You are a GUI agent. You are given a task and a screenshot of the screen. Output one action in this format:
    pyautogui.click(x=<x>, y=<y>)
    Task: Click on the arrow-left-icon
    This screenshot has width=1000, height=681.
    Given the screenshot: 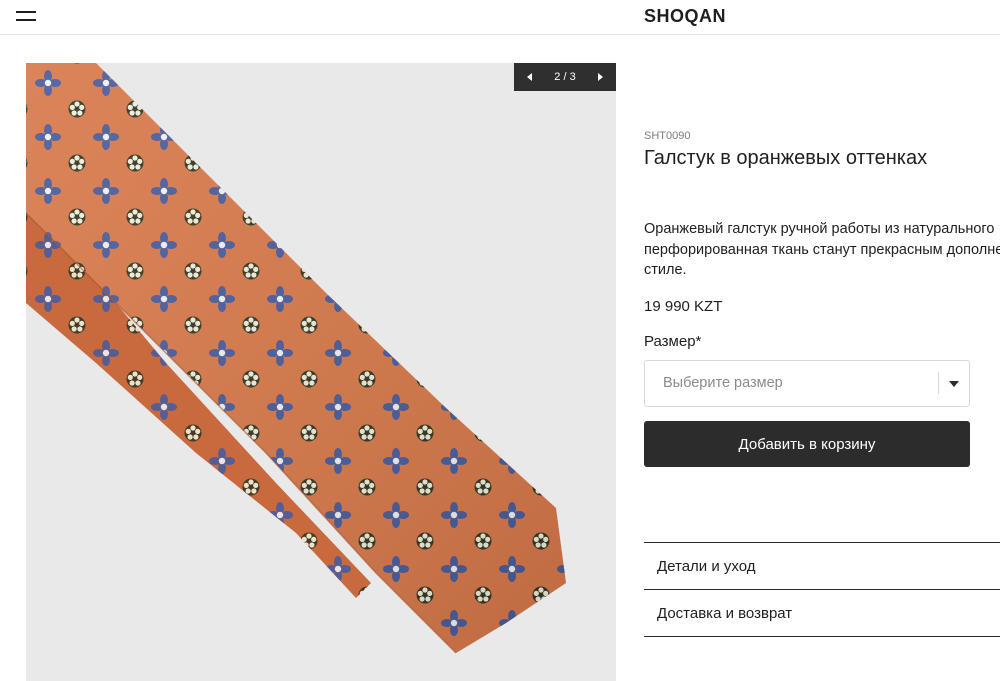 What is the action you would take?
    pyautogui.click(x=530, y=77)
    